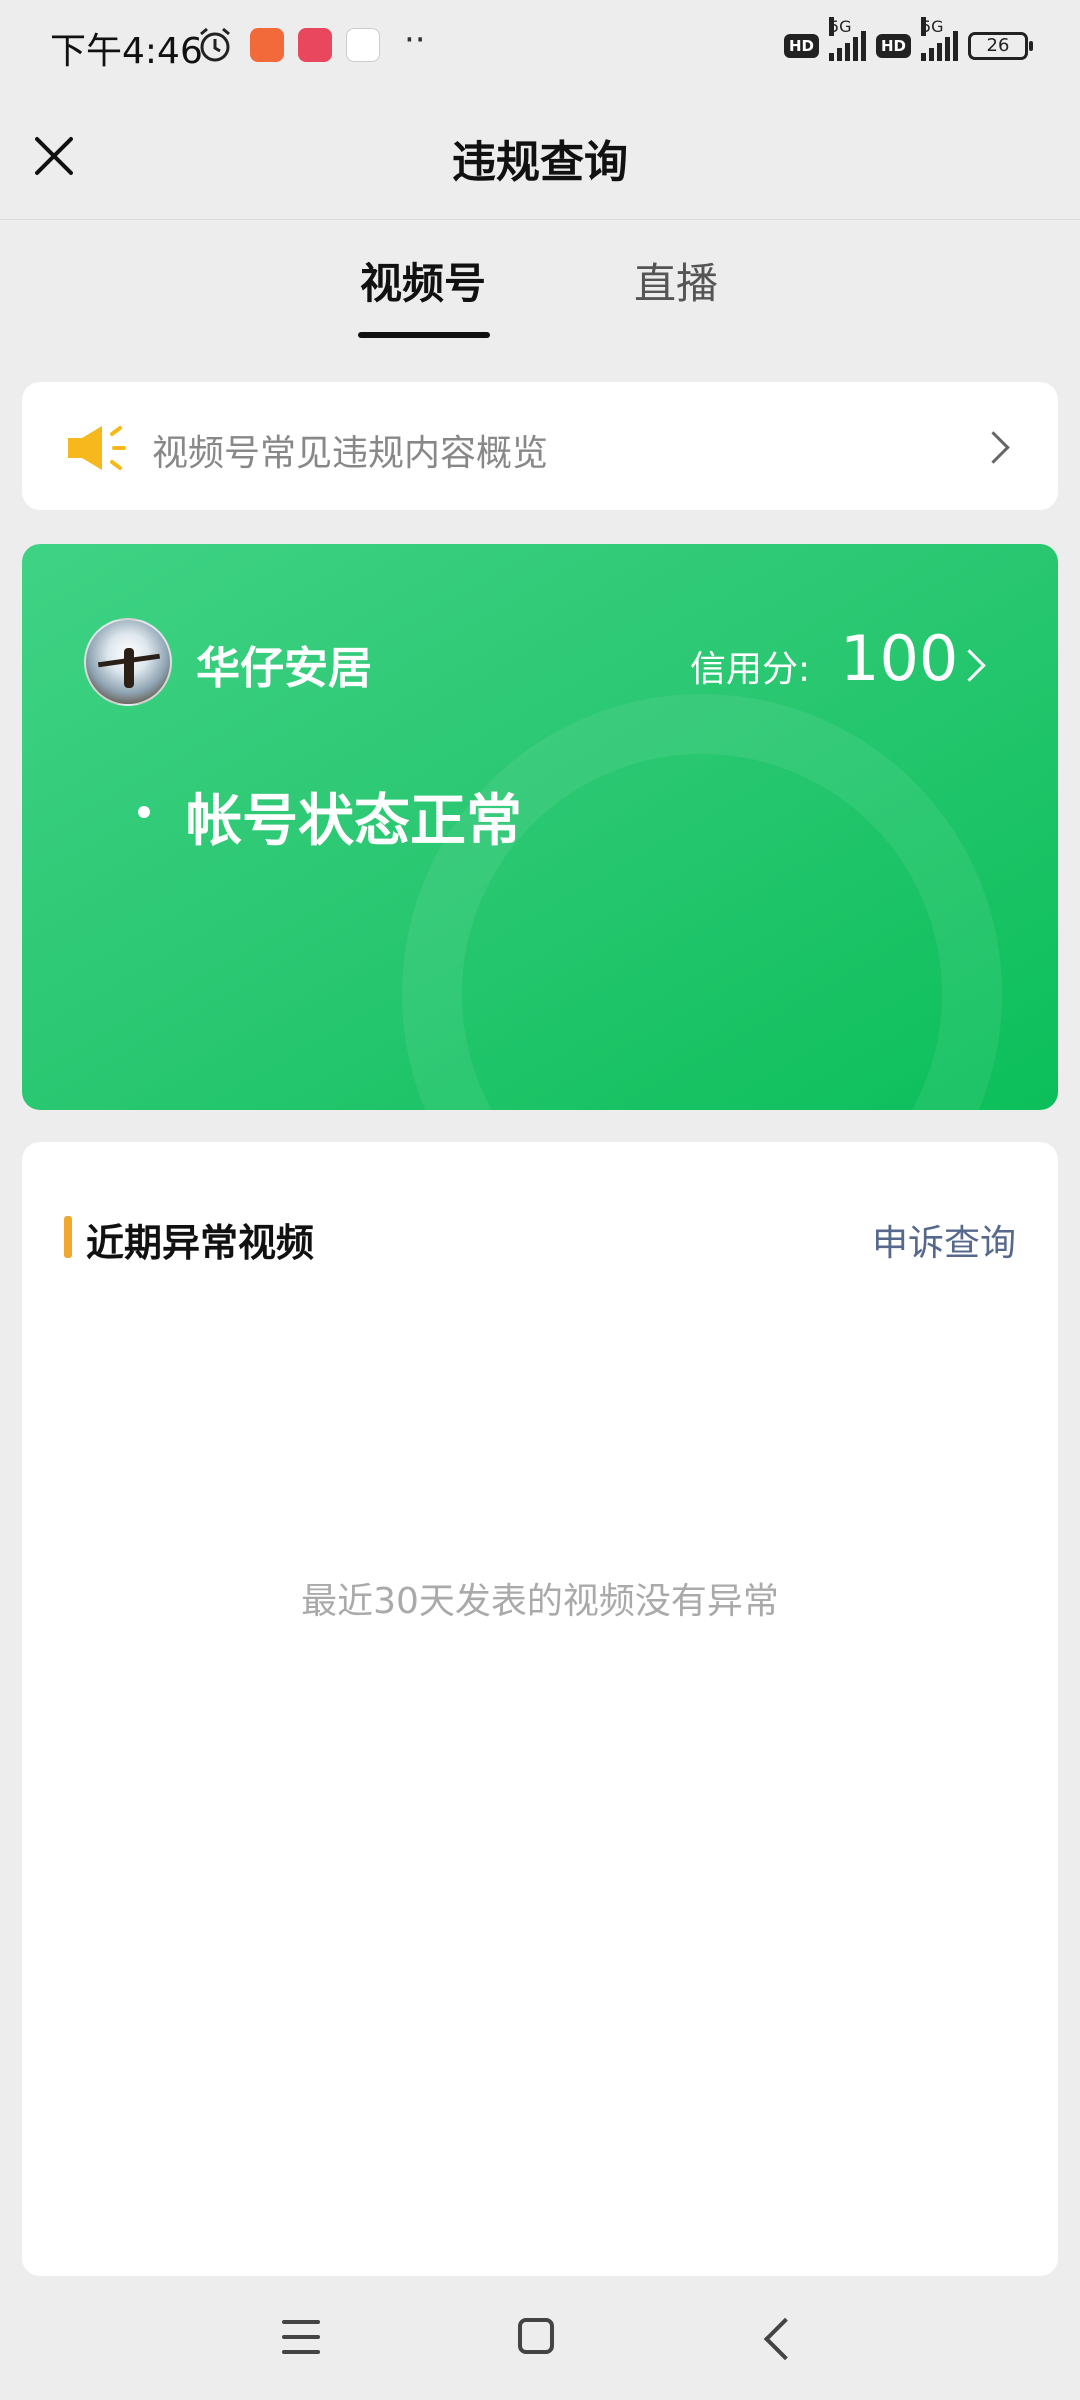  I want to click on hd-badge: HD, so click(801, 46).